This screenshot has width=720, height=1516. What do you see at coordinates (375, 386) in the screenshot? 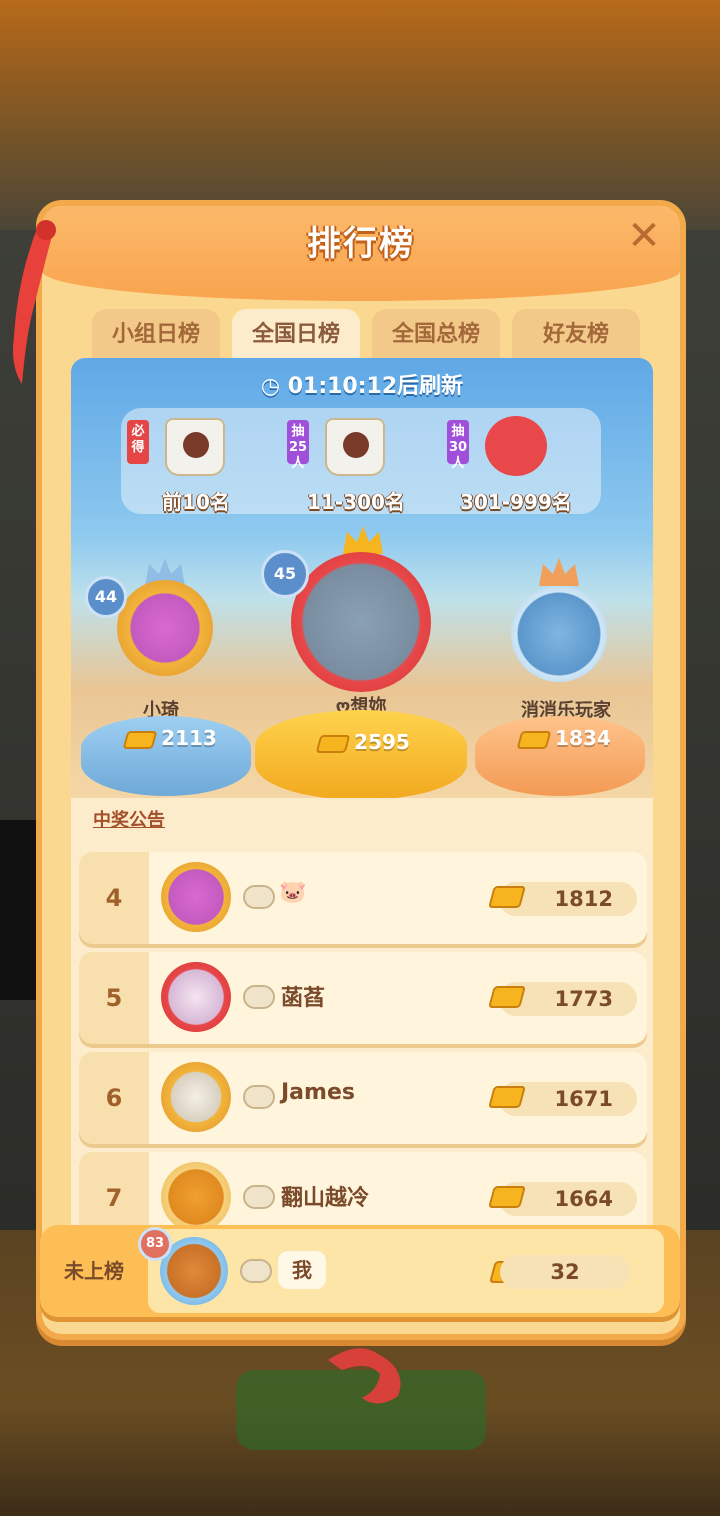
I see `refresh-text: 01:10:12后刷新` at bounding box center [375, 386].